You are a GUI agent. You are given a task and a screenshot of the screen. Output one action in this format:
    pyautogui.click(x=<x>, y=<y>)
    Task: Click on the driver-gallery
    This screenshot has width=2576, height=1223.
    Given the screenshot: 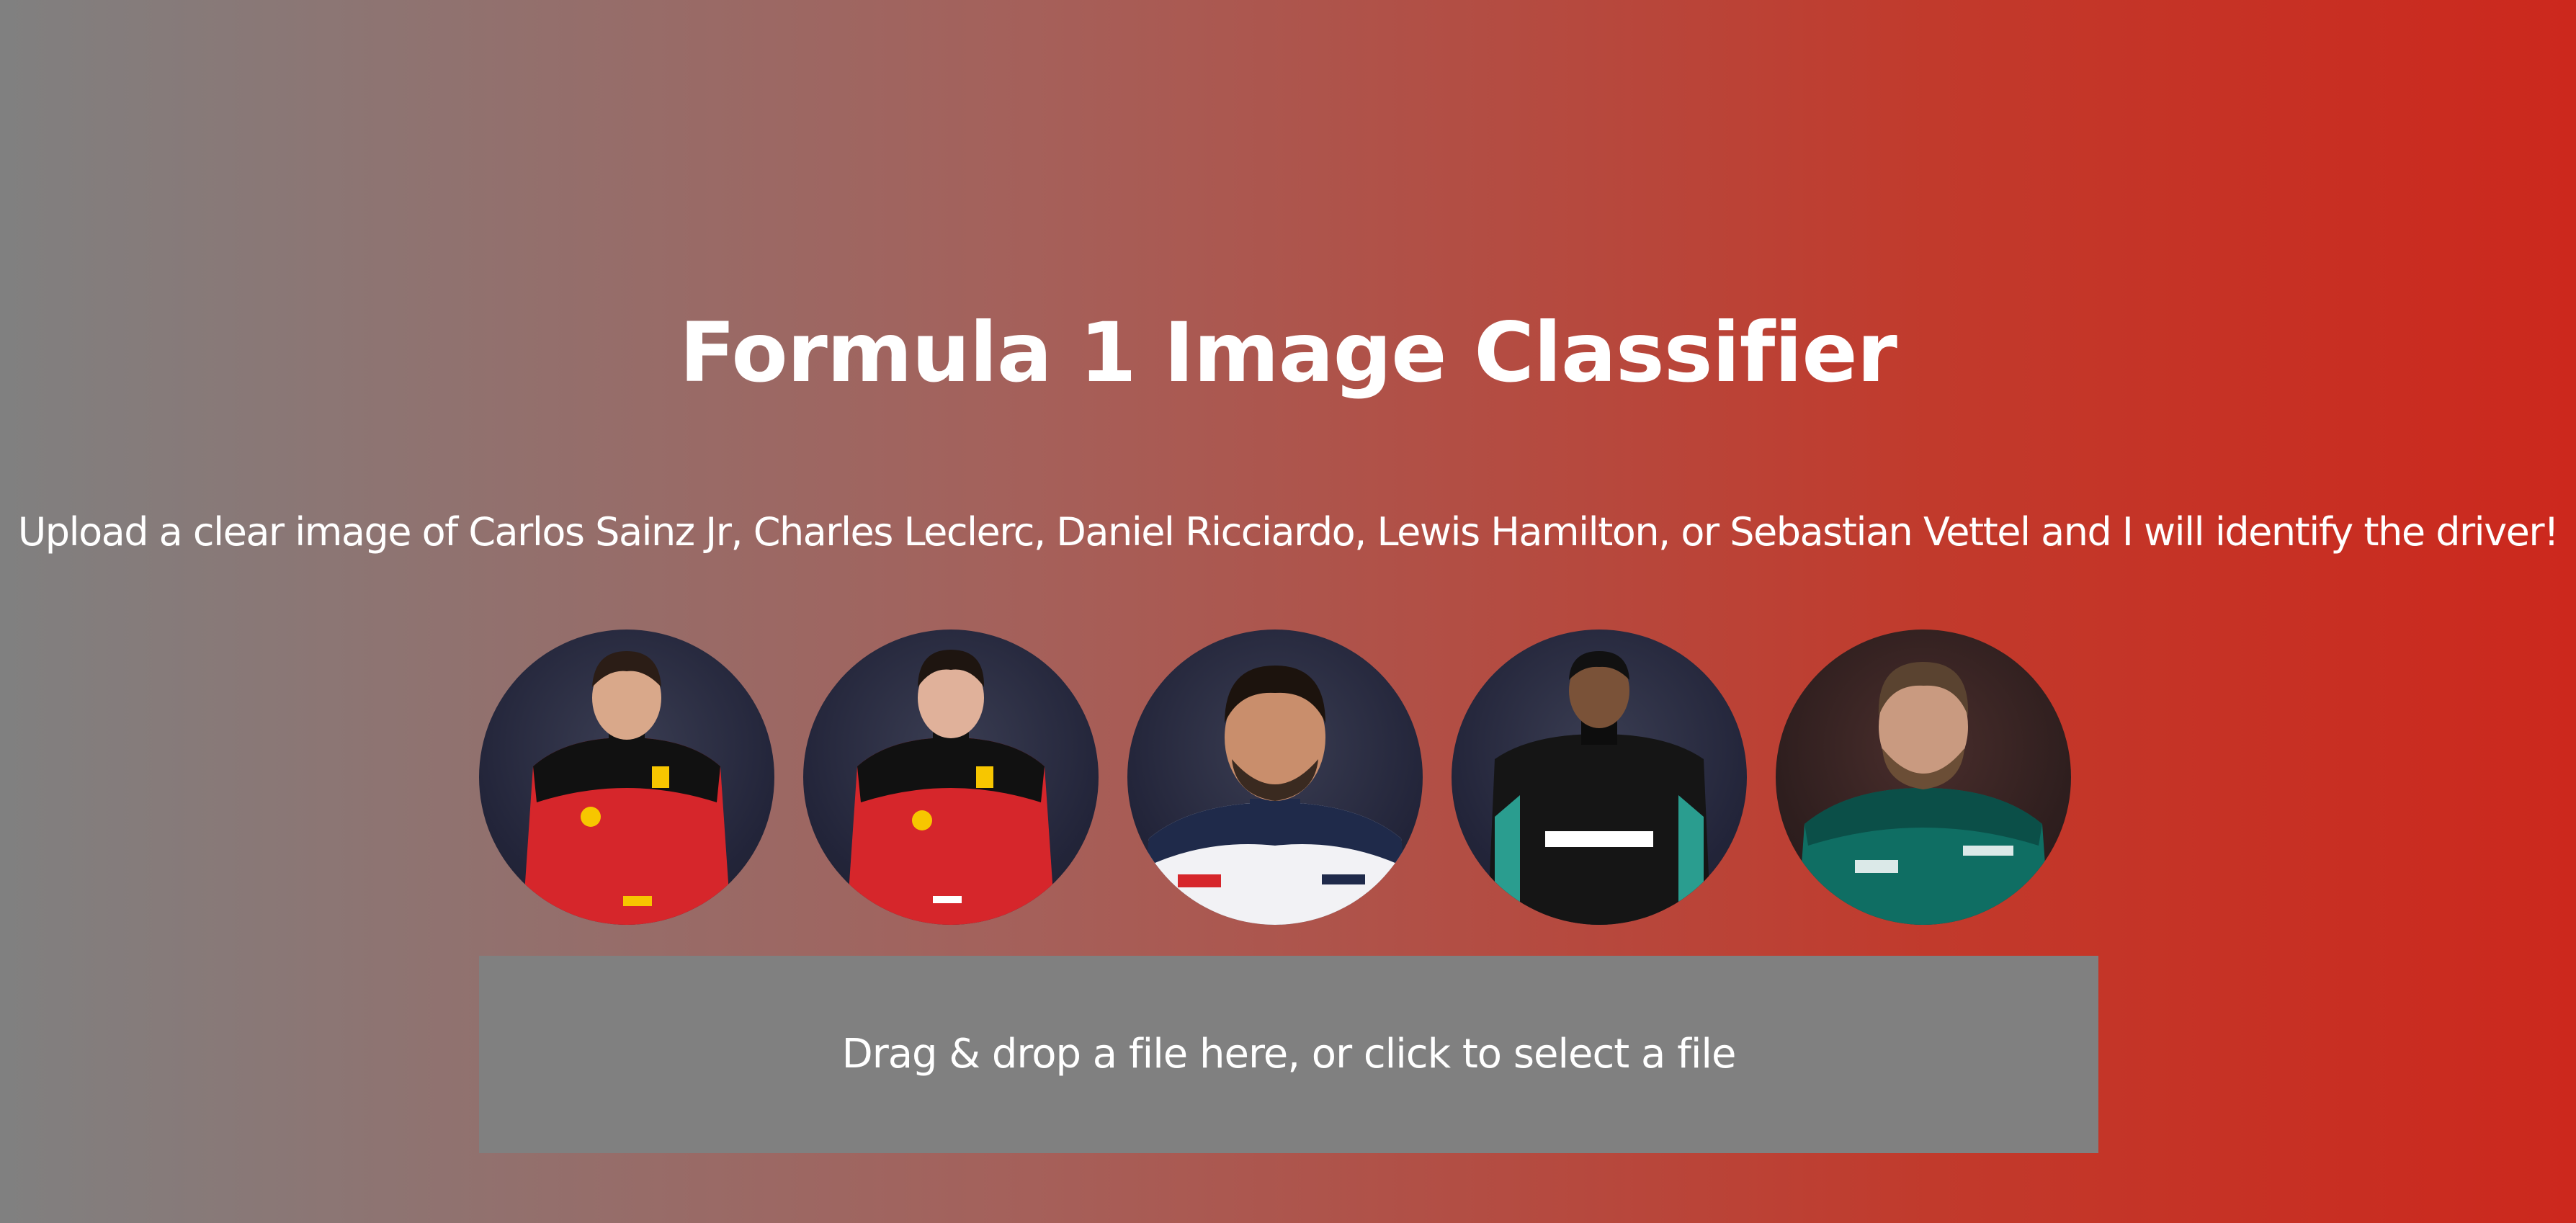 What is the action you would take?
    pyautogui.click(x=1275, y=777)
    